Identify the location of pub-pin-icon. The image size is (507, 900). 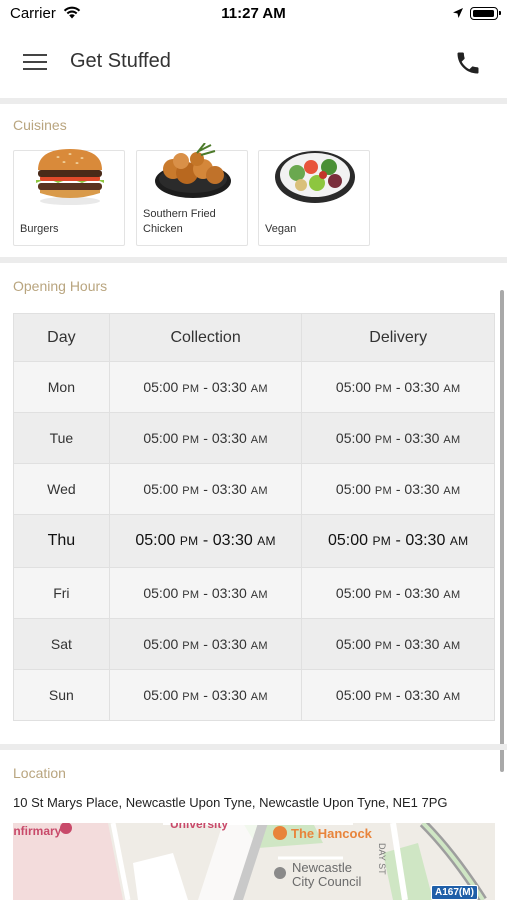
(280, 833).